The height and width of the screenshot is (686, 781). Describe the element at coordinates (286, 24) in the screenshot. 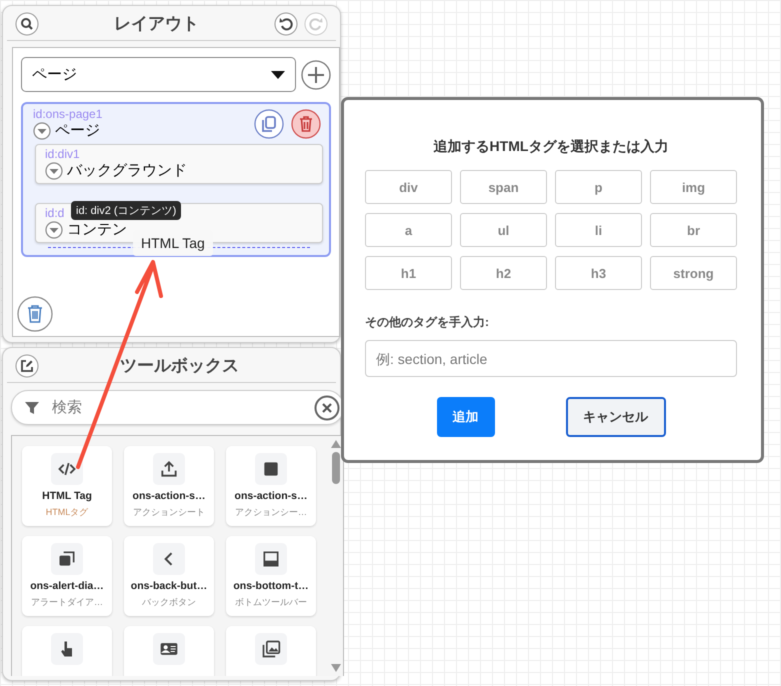

I see `undo-icon` at that location.